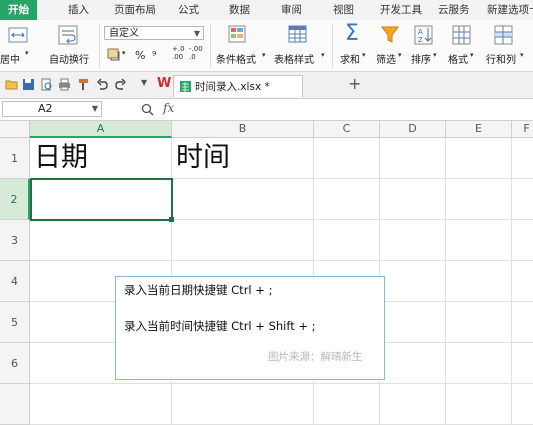 Image resolution: width=533 pixels, height=425 pixels. What do you see at coordinates (15, 158) in the screenshot?
I see `row-header-1: 1` at bounding box center [15, 158].